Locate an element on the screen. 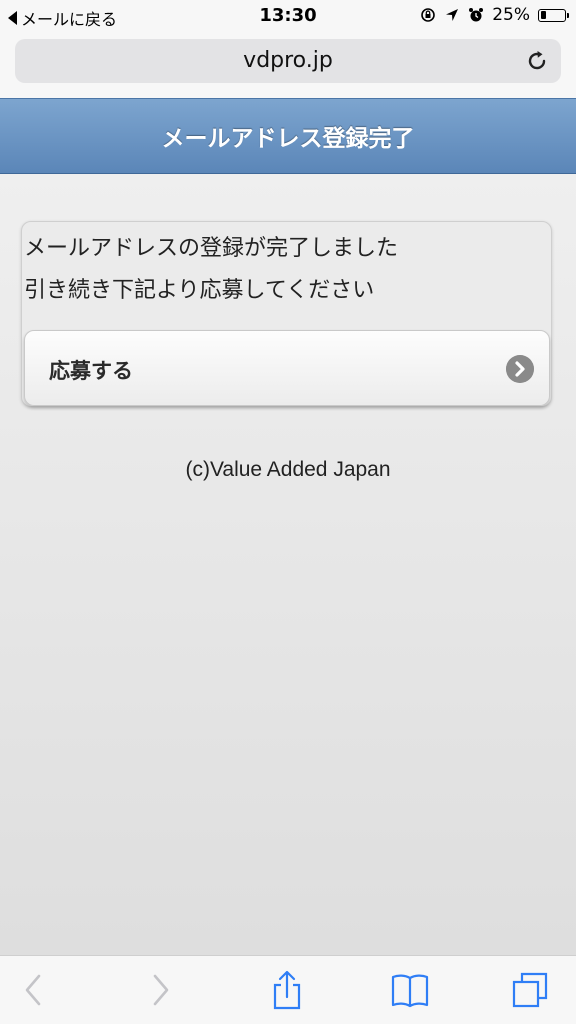 The height and width of the screenshot is (1024, 576). message-line-1: メールアドレスの登録が完了しました is located at coordinates (211, 248).